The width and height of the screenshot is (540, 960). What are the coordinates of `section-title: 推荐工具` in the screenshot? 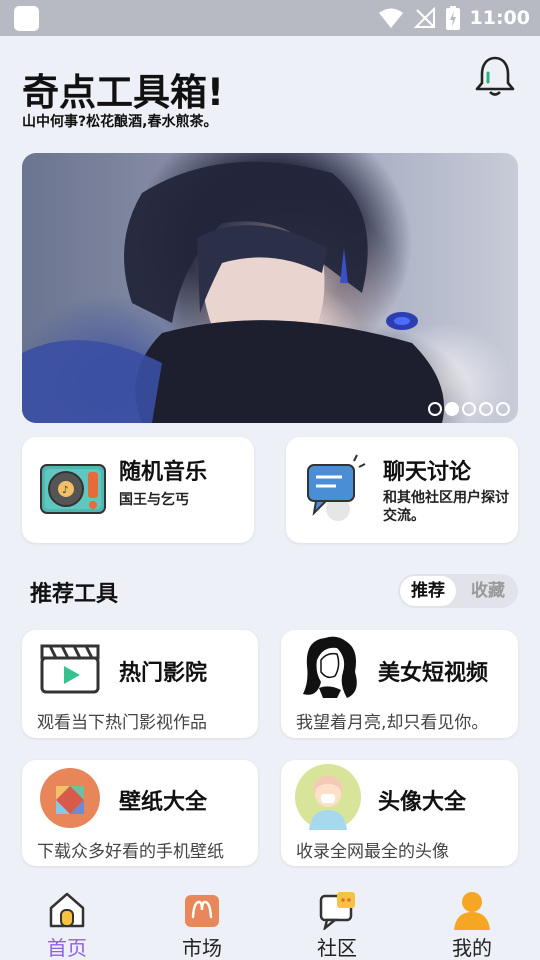 It's located at (74, 594).